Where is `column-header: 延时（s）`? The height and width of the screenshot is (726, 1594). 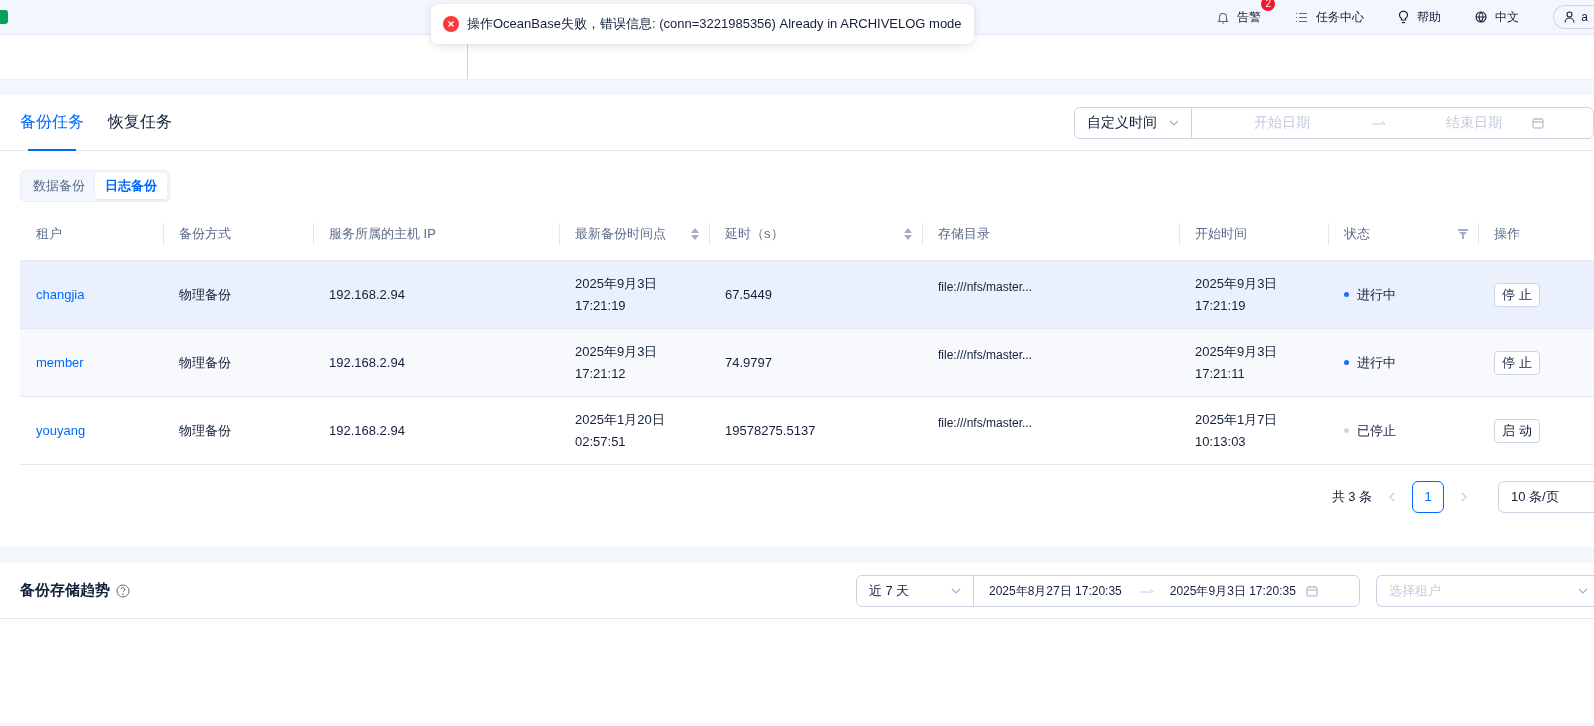
column-header: 延时（s） is located at coordinates (754, 233).